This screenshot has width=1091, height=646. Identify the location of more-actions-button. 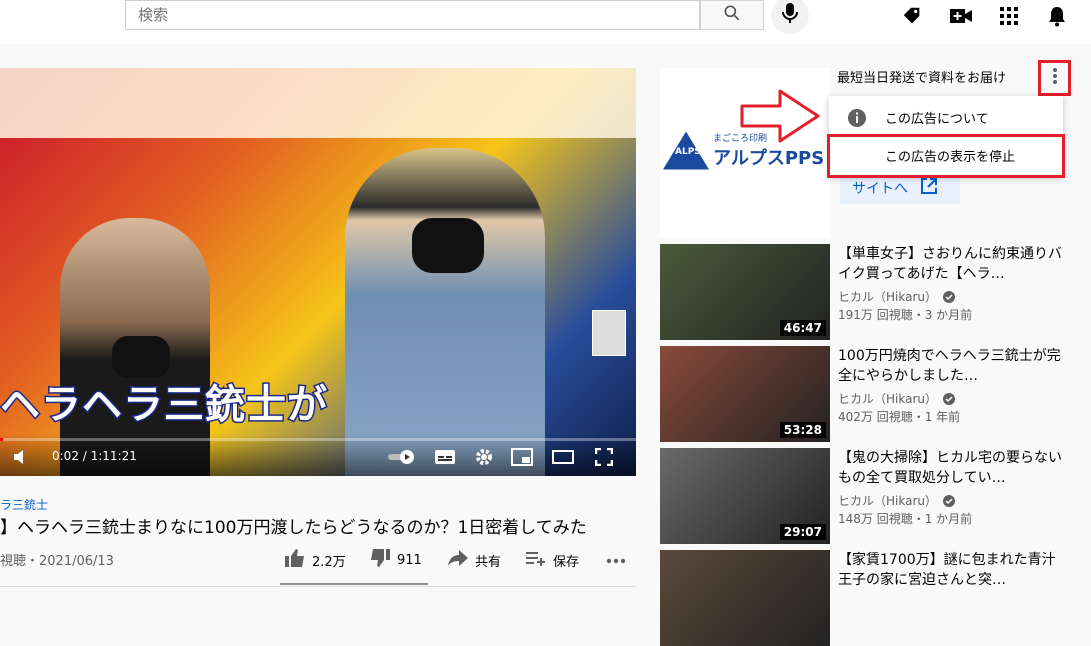
(616, 560).